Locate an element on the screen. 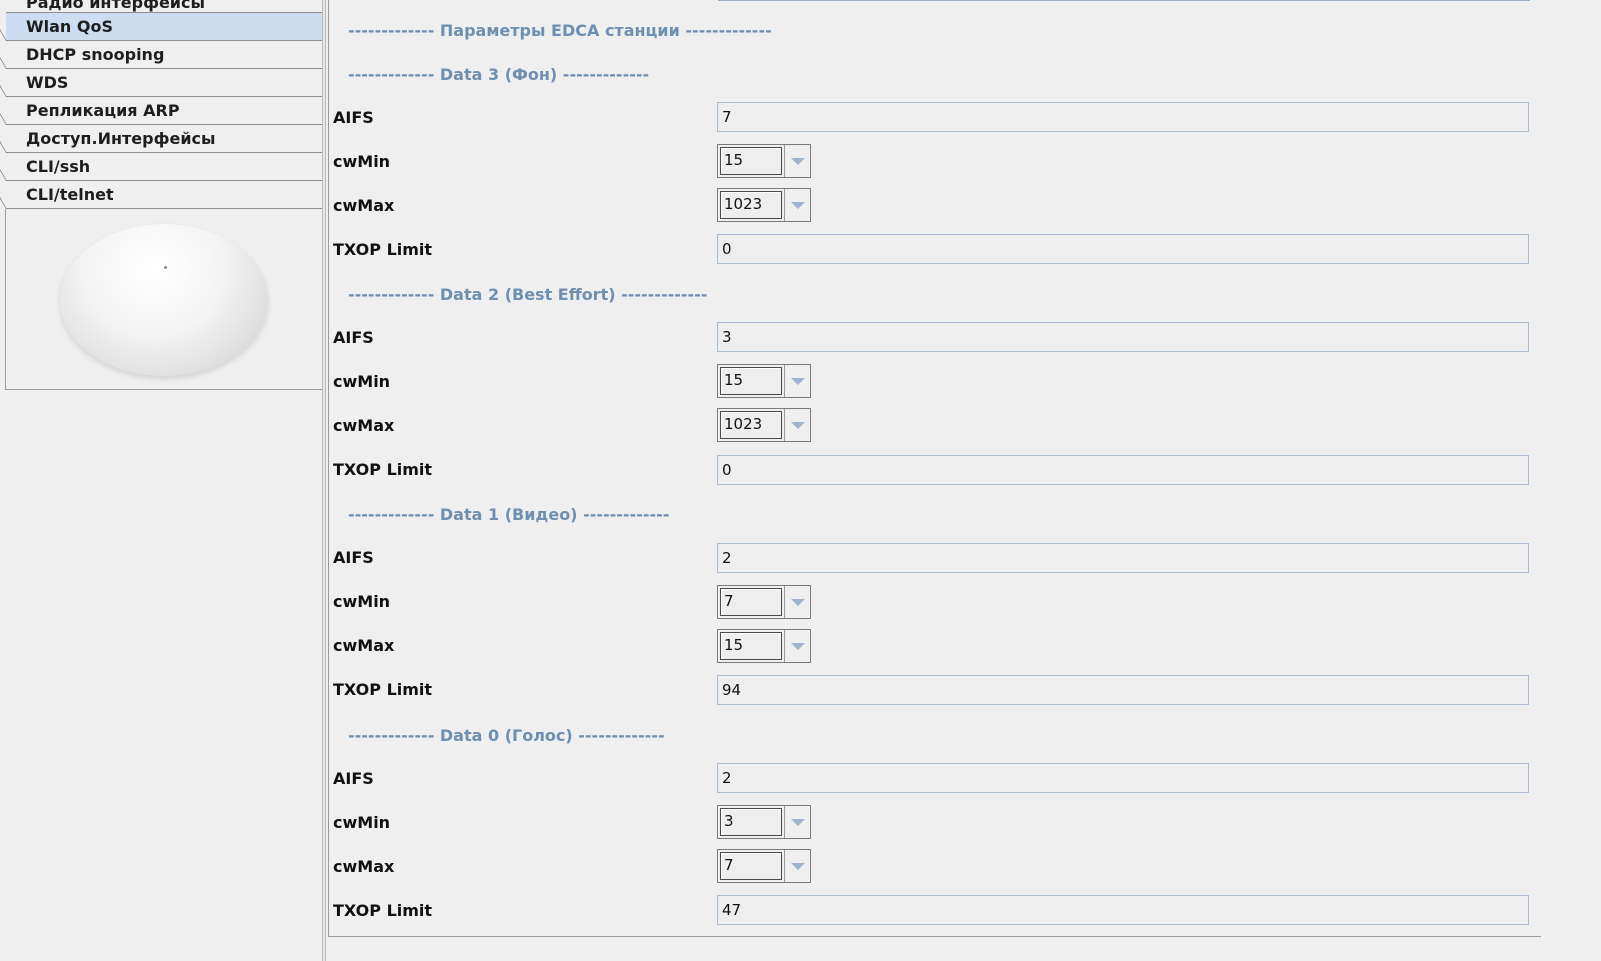 The image size is (1601, 961). sidebar-item-access-interfaces: Доступ.Интерфейсы is located at coordinates (164, 139).